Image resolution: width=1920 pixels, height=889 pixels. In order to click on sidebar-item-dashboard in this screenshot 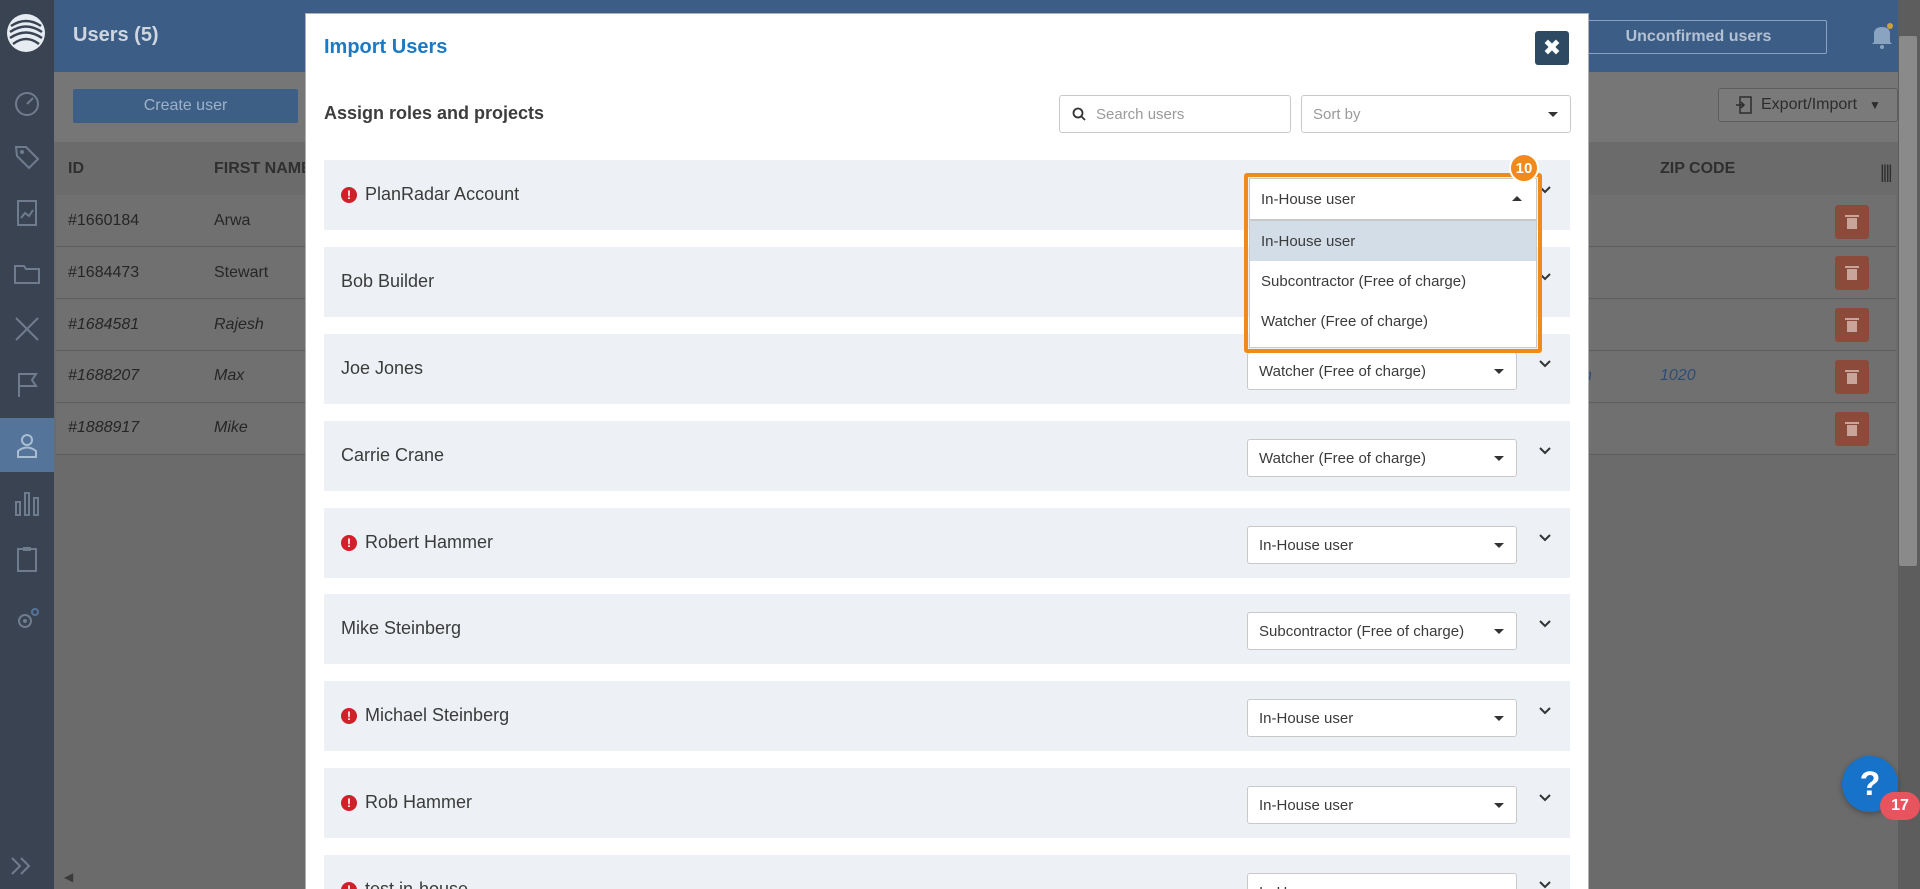, I will do `click(27, 103)`.